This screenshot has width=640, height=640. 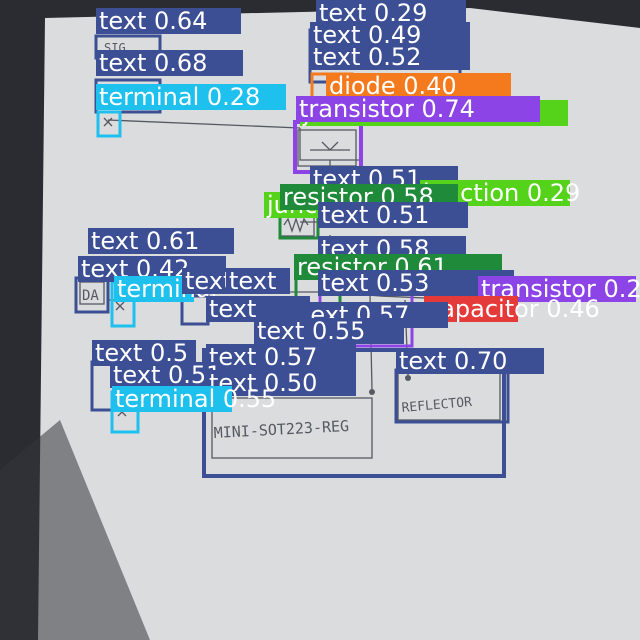 I want to click on label-text: terminal 0.28, so click(x=179, y=97).